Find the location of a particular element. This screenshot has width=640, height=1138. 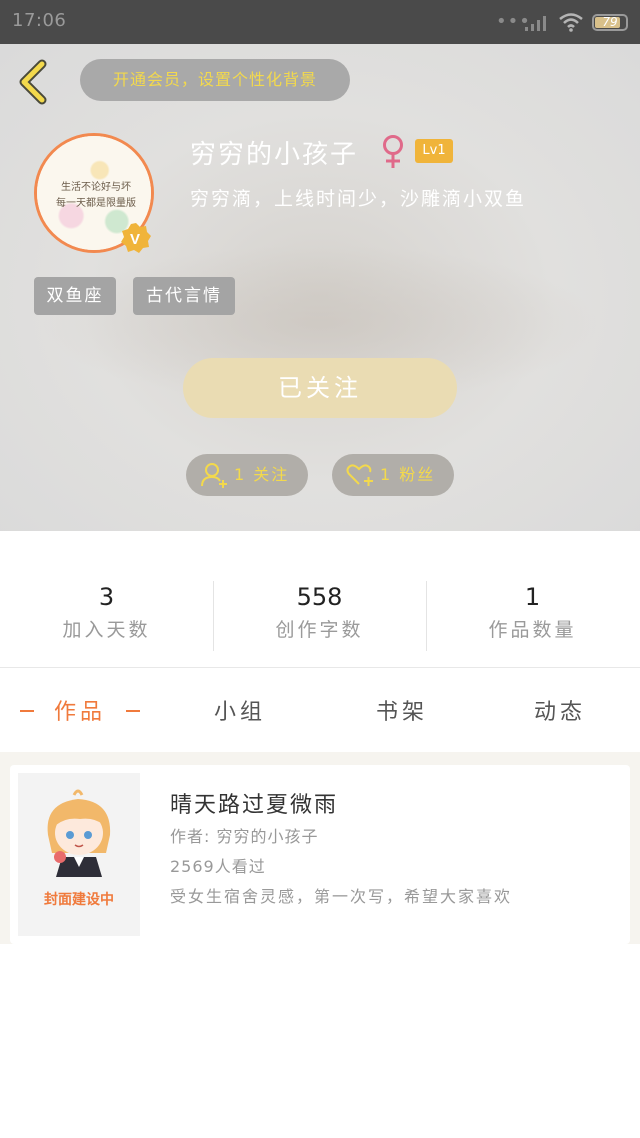

book-cover: 封面建设中 is located at coordinates (79, 854).